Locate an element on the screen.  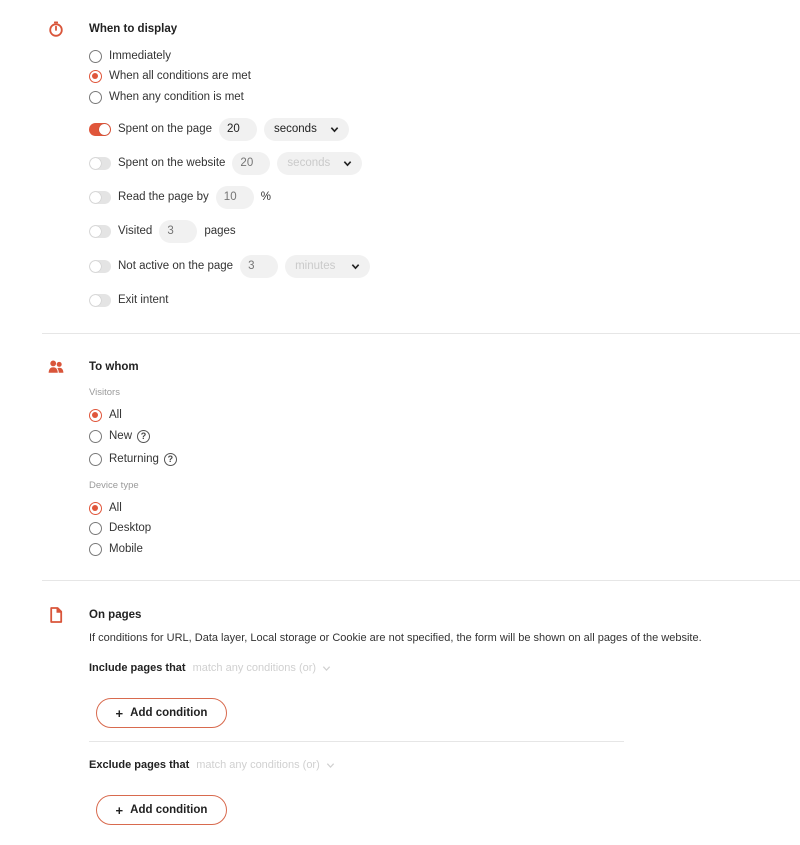
radio-immediately: Immediately is located at coordinates (130, 56).